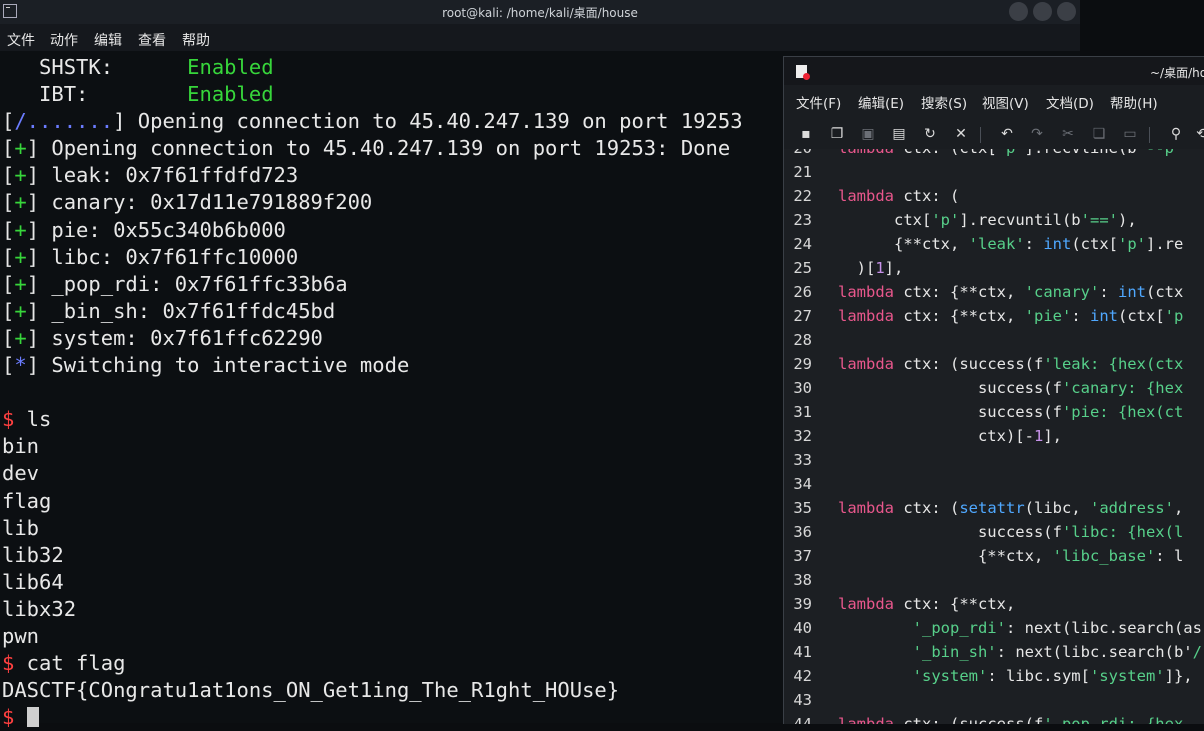 The height and width of the screenshot is (731, 1204). I want to click on code-line: 36 success(f'libc: {hex(l, so click(994, 532).